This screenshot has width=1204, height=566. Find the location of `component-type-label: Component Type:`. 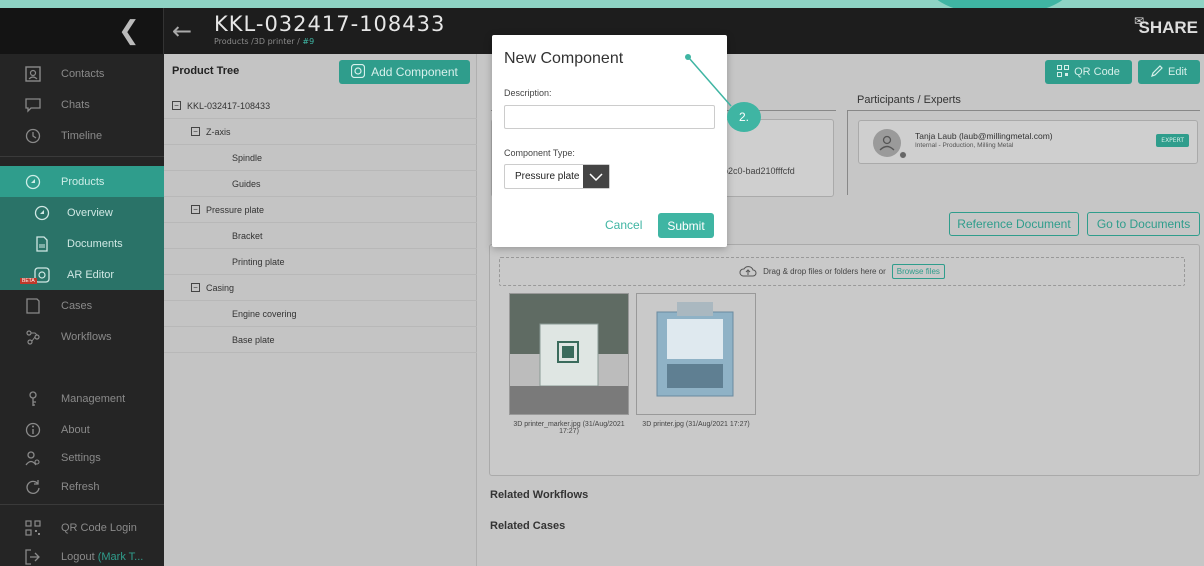

component-type-label: Component Type: is located at coordinates (539, 153).